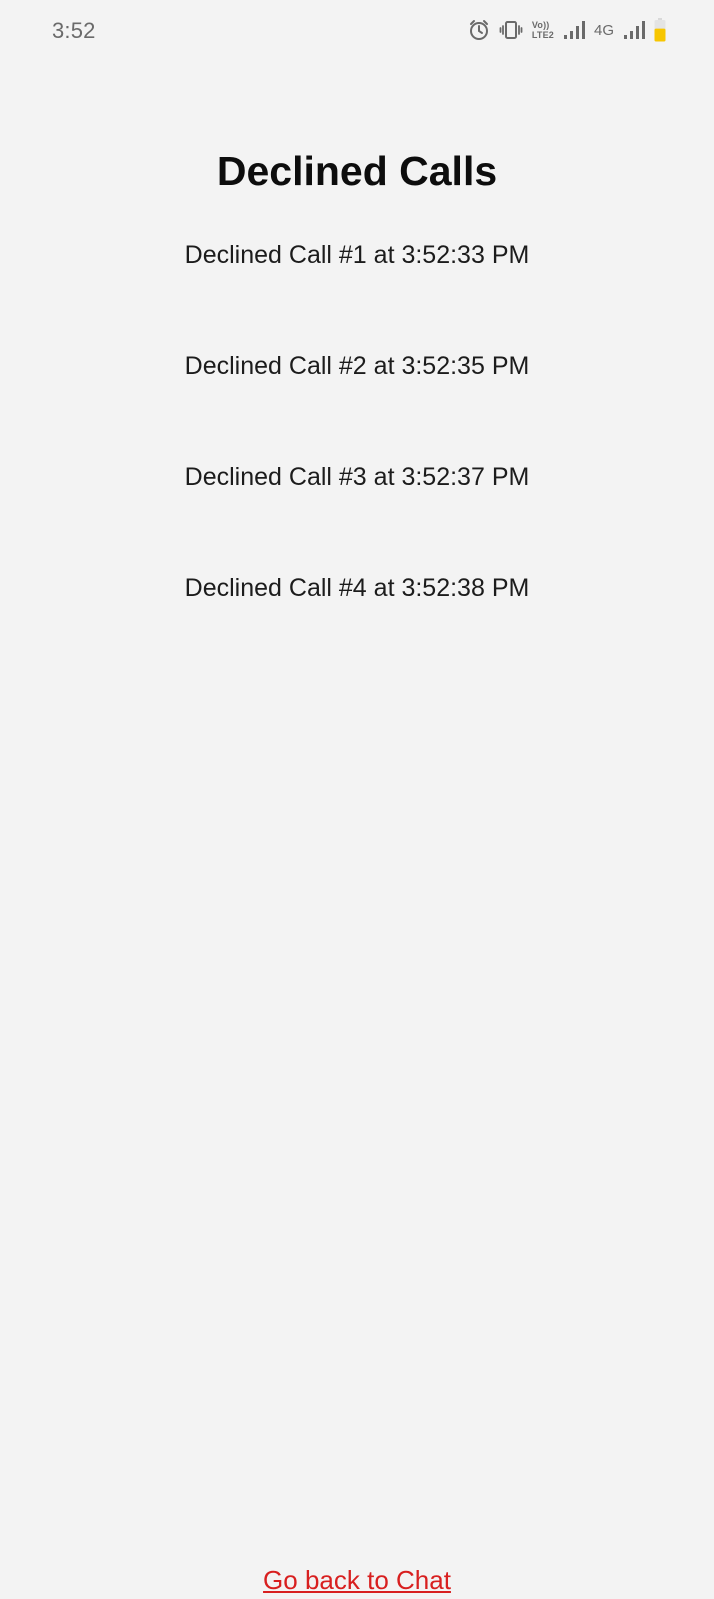  What do you see at coordinates (357, 477) in the screenshot?
I see `list-item: Declined Call #3 at 3:52:37 PM` at bounding box center [357, 477].